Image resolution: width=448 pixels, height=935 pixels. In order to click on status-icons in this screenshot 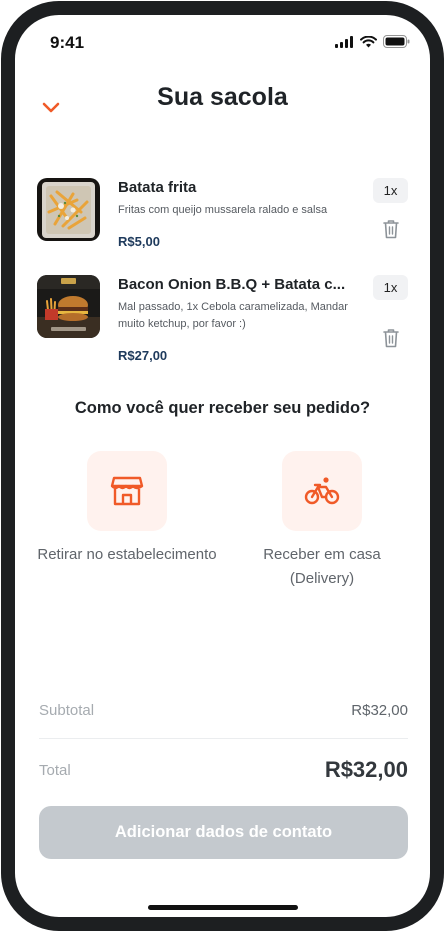, I will do `click(372, 41)`.